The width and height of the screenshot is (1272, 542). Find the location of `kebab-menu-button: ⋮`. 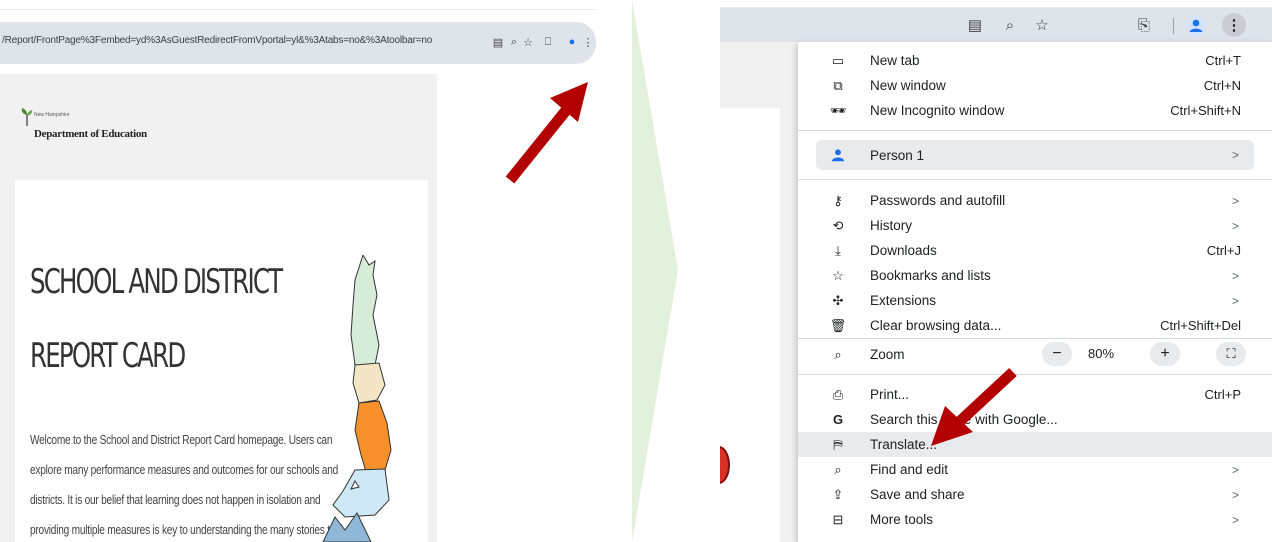

kebab-menu-button: ⋮ is located at coordinates (1234, 25).